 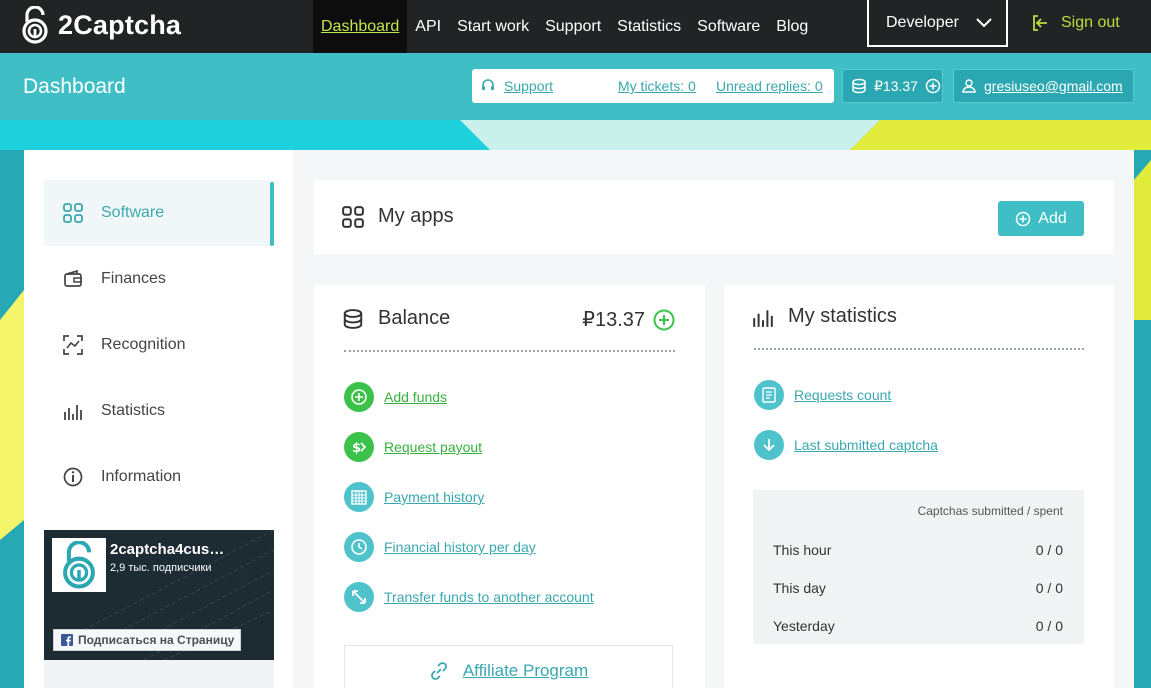 I want to click on nav-statistics: Statistics, so click(x=649, y=26).